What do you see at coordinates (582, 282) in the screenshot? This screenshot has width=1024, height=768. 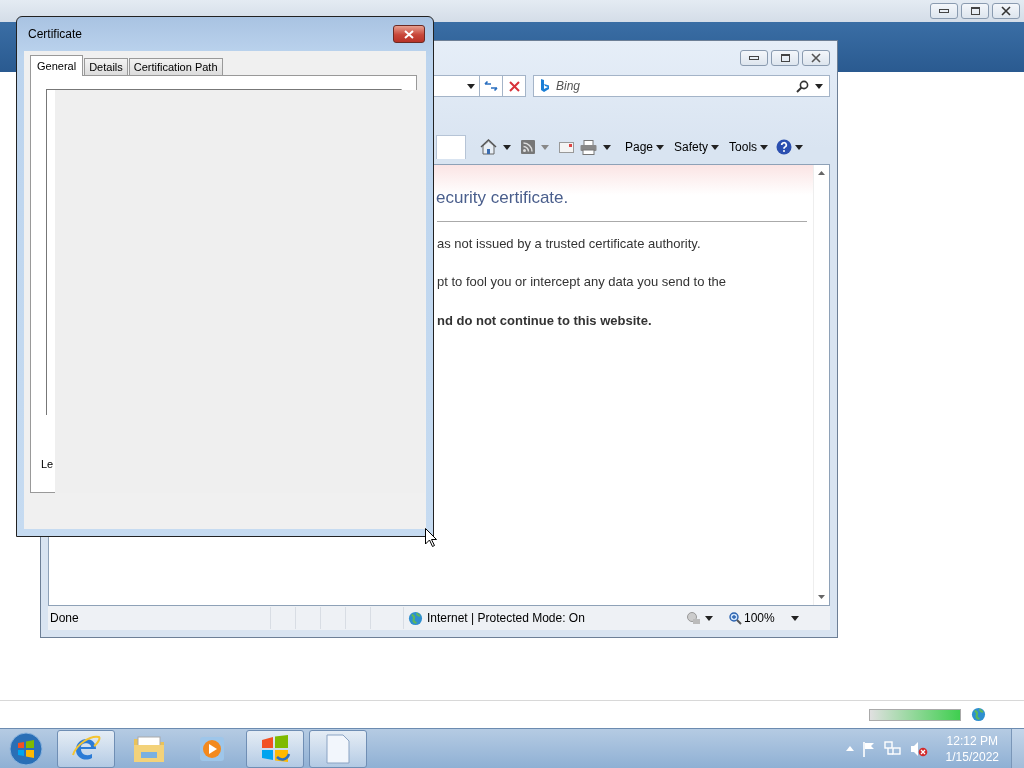 I see `warning-text: pt to fool you or intercept any data you send to the` at bounding box center [582, 282].